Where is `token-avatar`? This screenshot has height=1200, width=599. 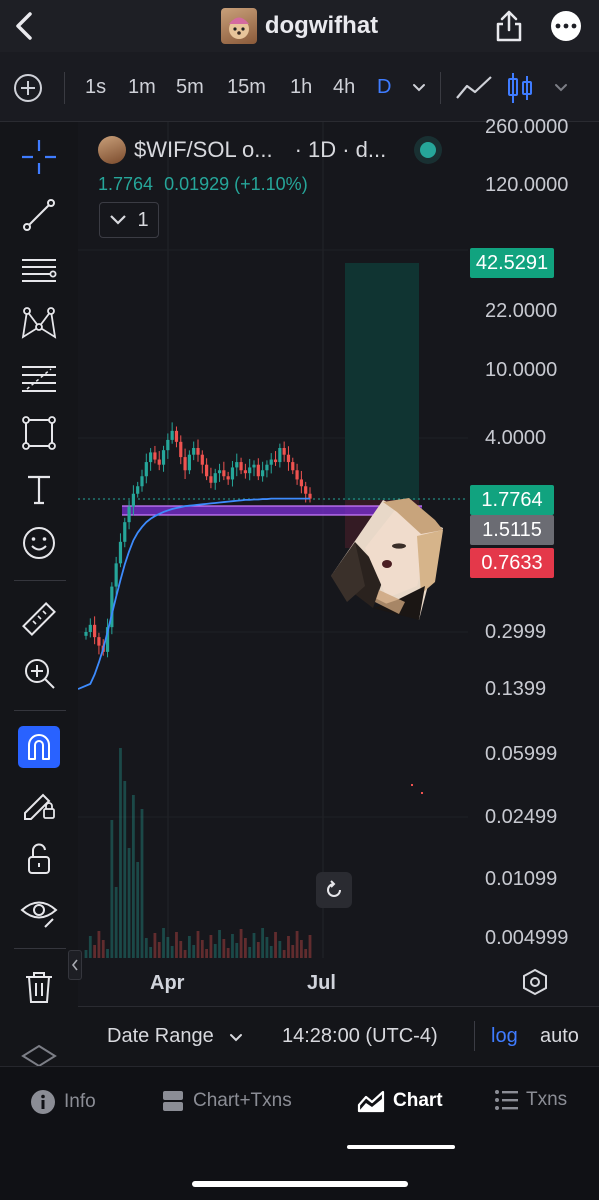
token-avatar is located at coordinates (238, 26).